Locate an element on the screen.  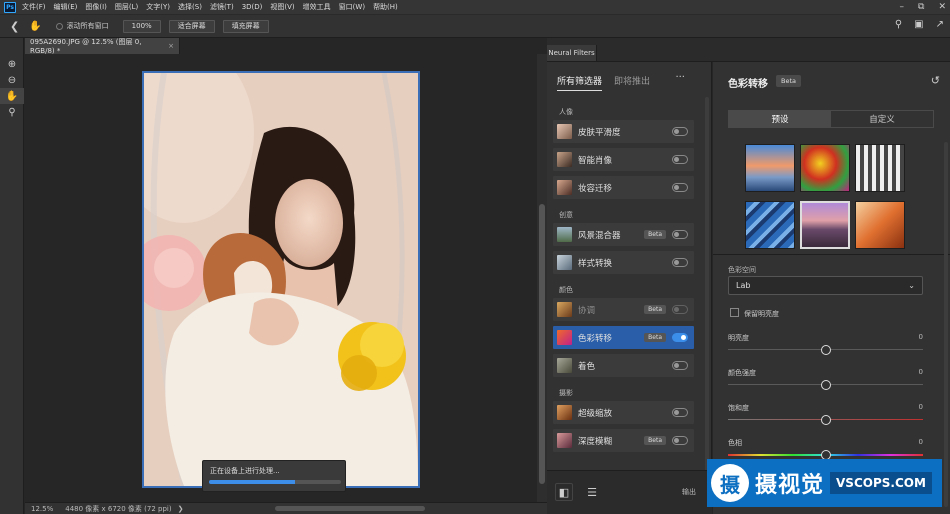
smart-portrait-icon is located at coordinates (564, 159).